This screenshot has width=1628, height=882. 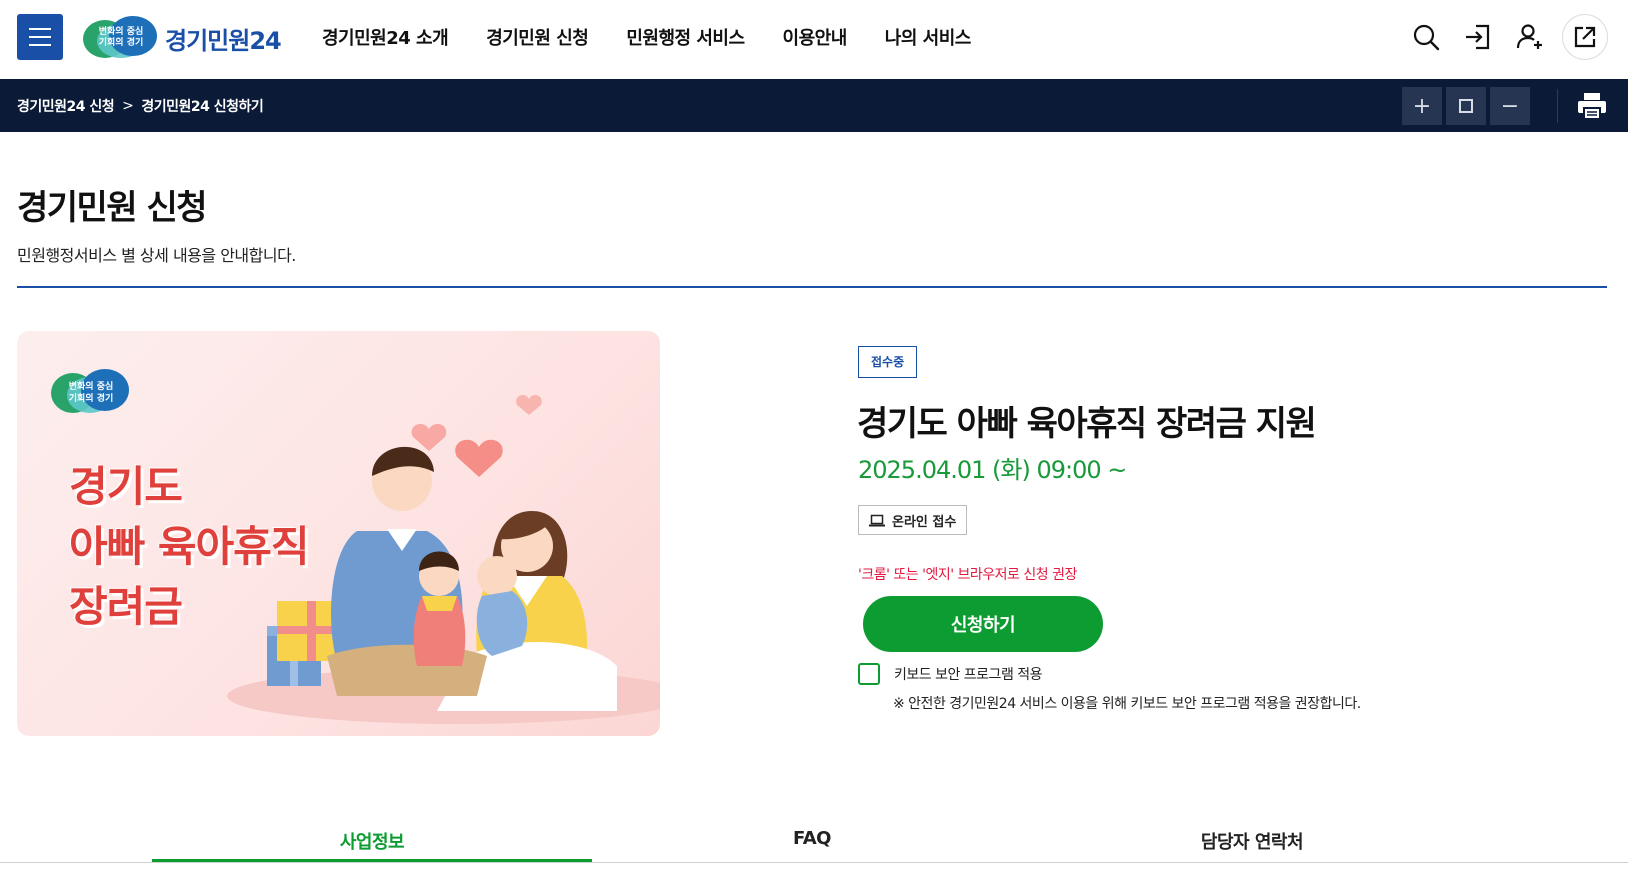 What do you see at coordinates (156, 255) in the screenshot?
I see `page-description: 민원행정서비스 별 상세 내용을 안내합니다.` at bounding box center [156, 255].